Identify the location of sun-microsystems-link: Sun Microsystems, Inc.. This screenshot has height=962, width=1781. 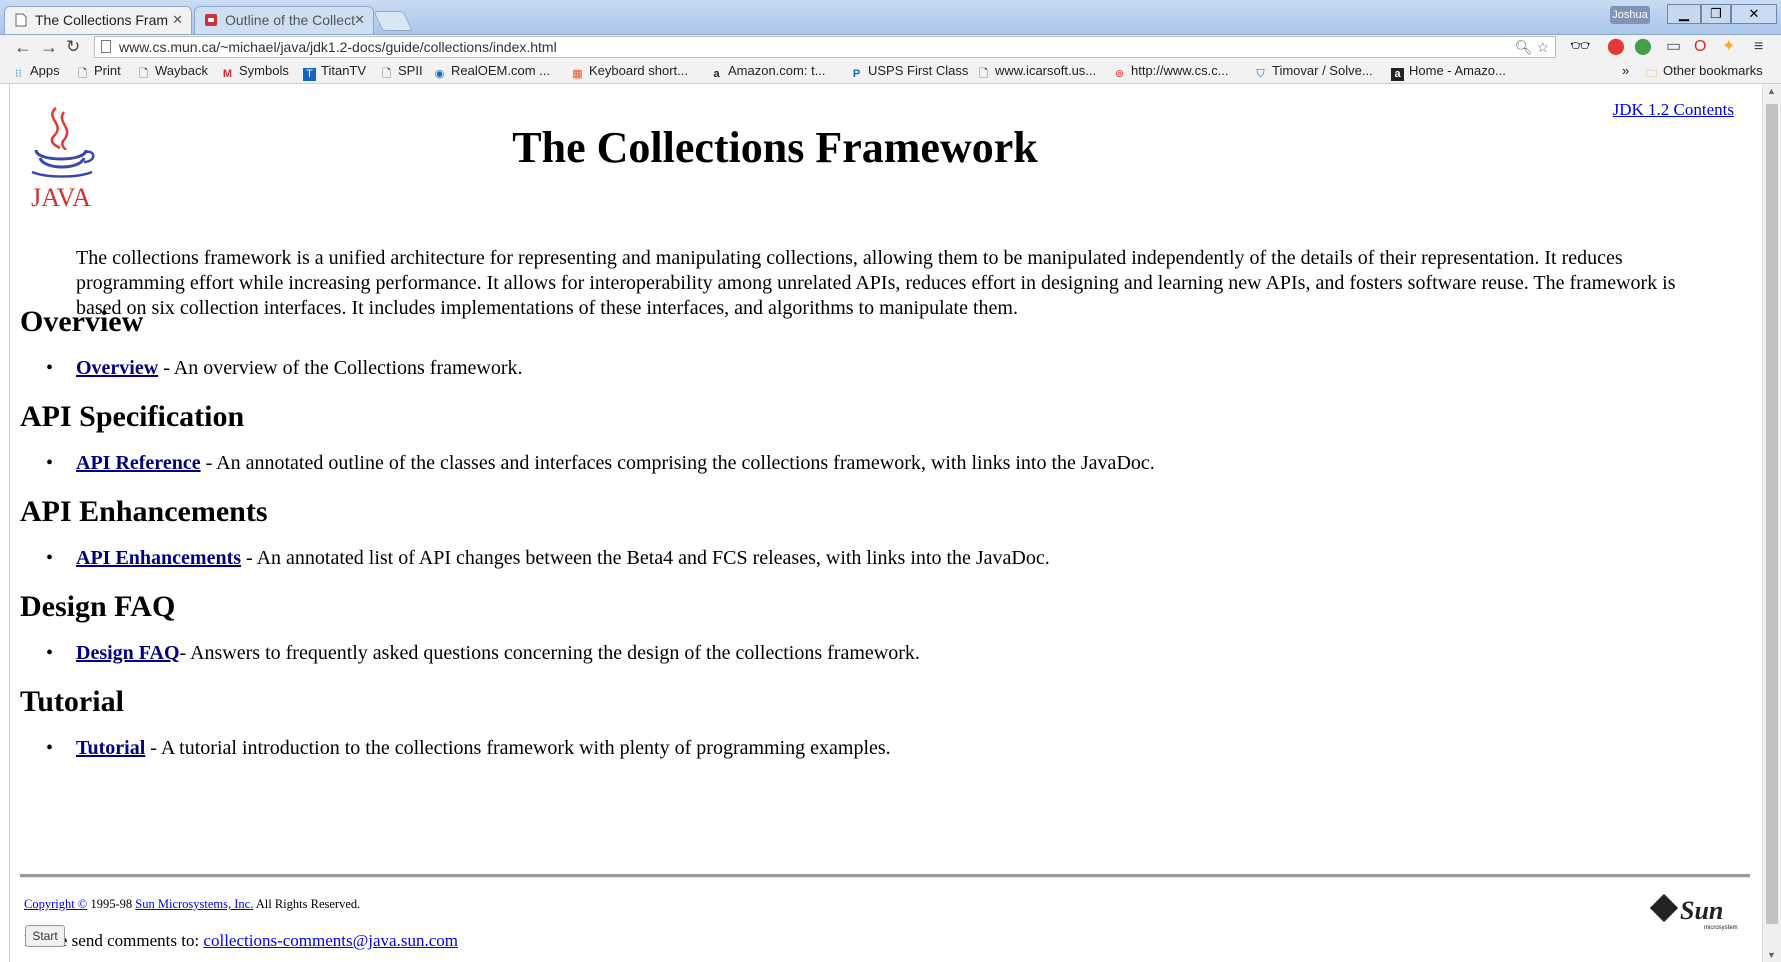
(194, 904).